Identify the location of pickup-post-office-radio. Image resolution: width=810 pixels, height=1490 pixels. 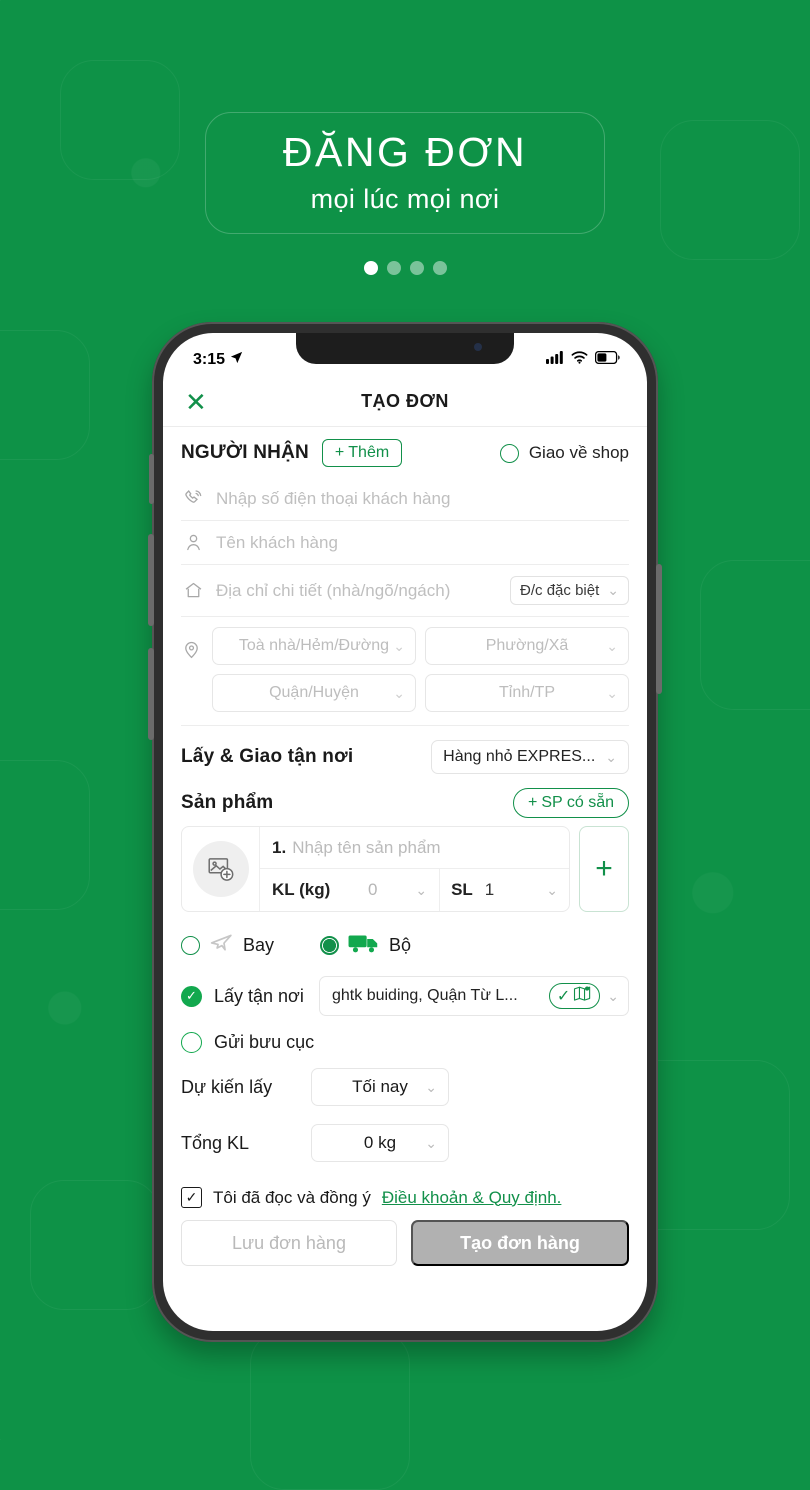
(191, 1042).